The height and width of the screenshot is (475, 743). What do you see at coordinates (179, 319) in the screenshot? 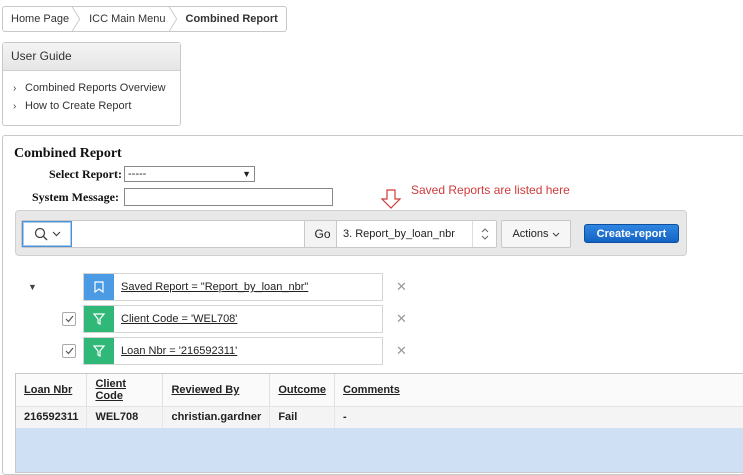
I see `client-code-filter-link: Client Code = 'WEL708'` at bounding box center [179, 319].